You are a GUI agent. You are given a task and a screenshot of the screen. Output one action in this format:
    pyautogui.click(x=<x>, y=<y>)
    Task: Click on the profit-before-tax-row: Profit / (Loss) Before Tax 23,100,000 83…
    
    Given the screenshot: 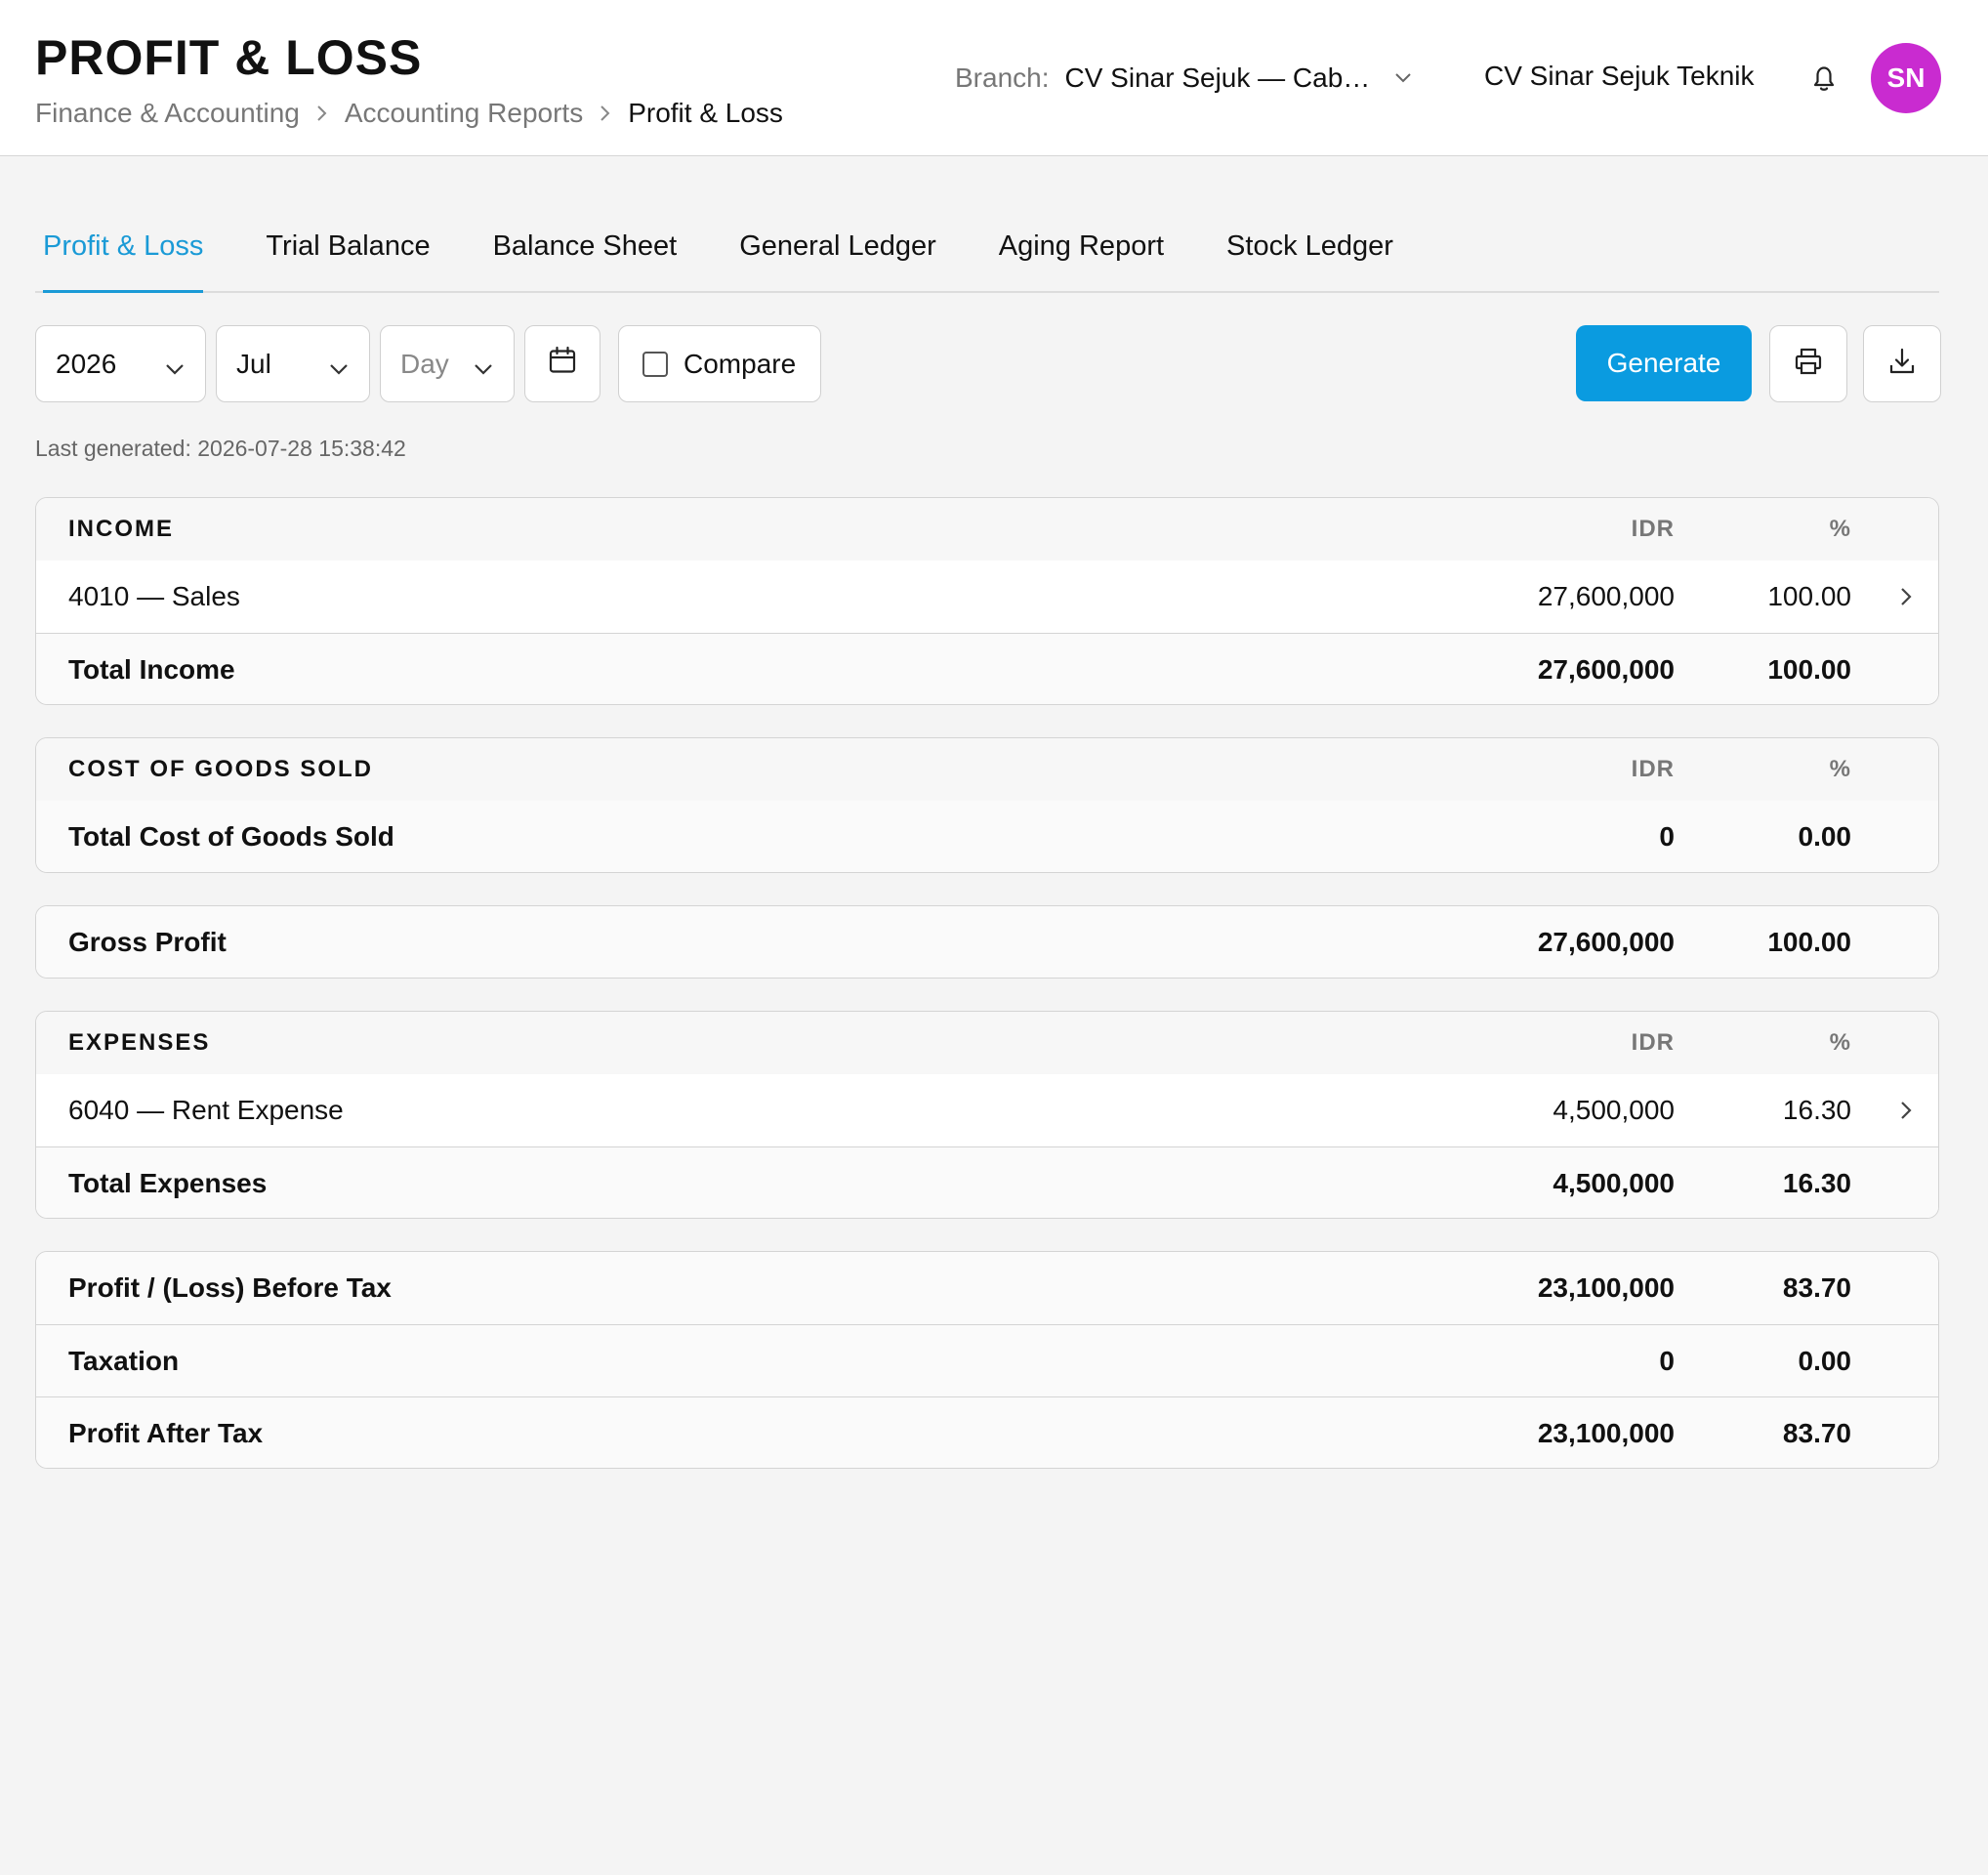 What is the action you would take?
    pyautogui.click(x=987, y=1288)
    